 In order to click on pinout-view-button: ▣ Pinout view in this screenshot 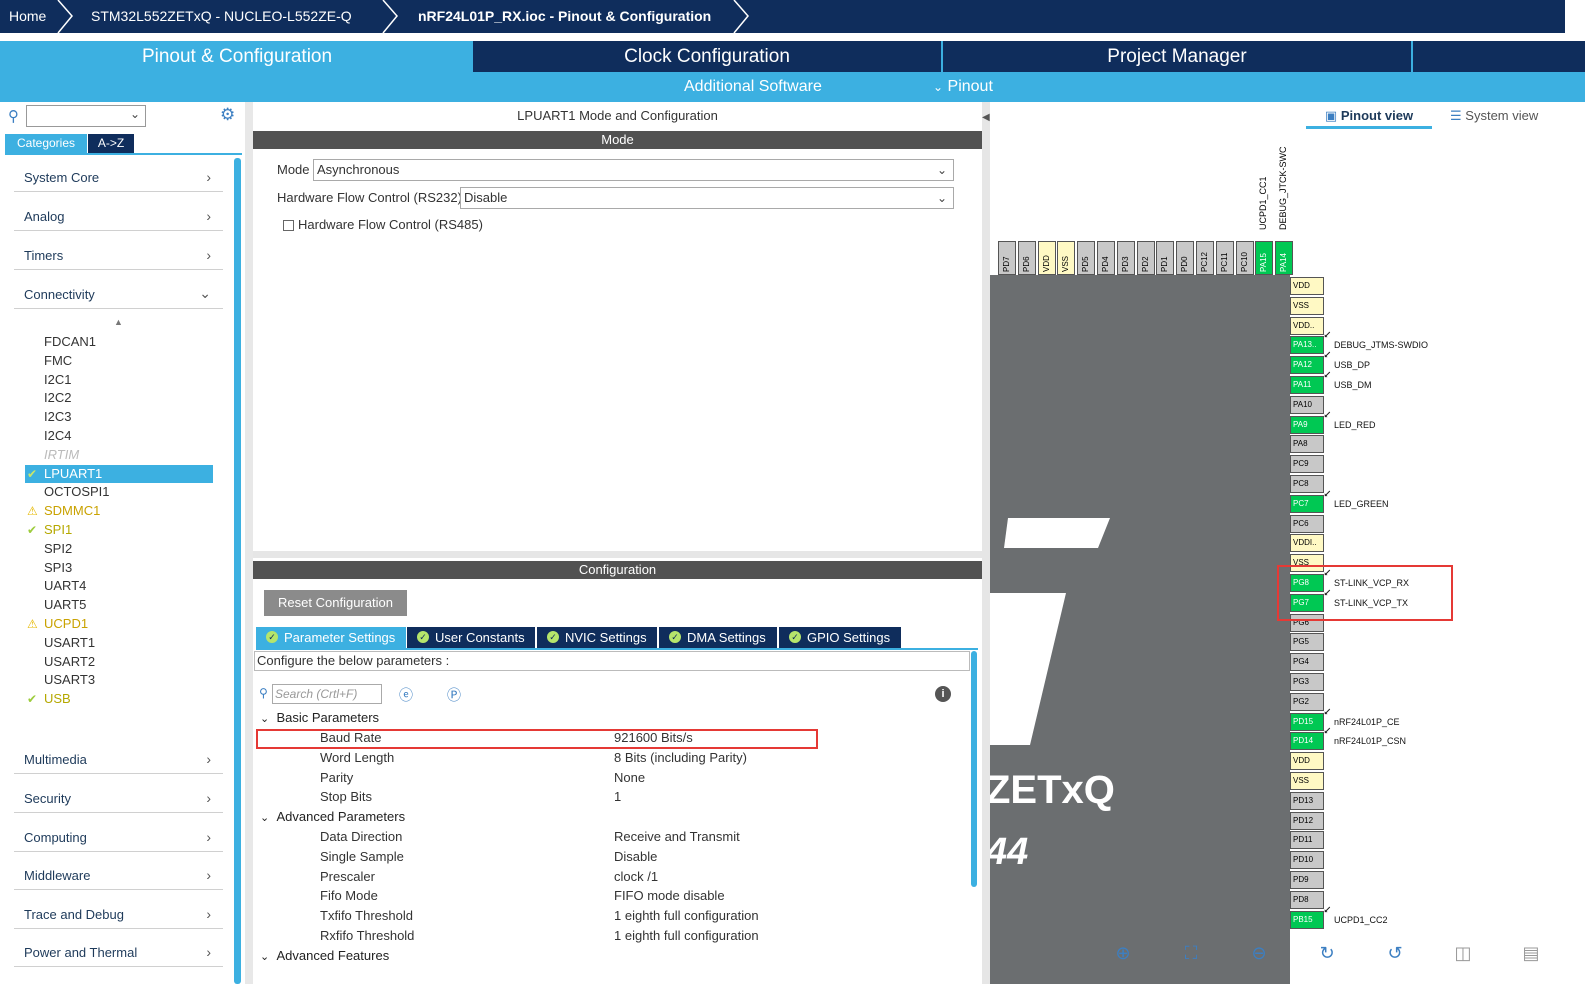, I will do `click(1369, 118)`.